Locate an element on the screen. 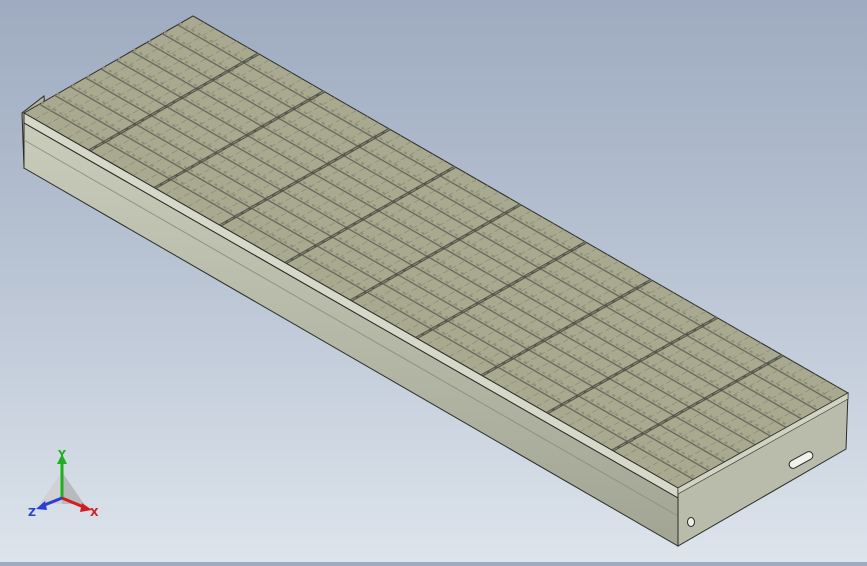 The height and width of the screenshot is (566, 867). z-axis-label: Z is located at coordinates (32, 512).